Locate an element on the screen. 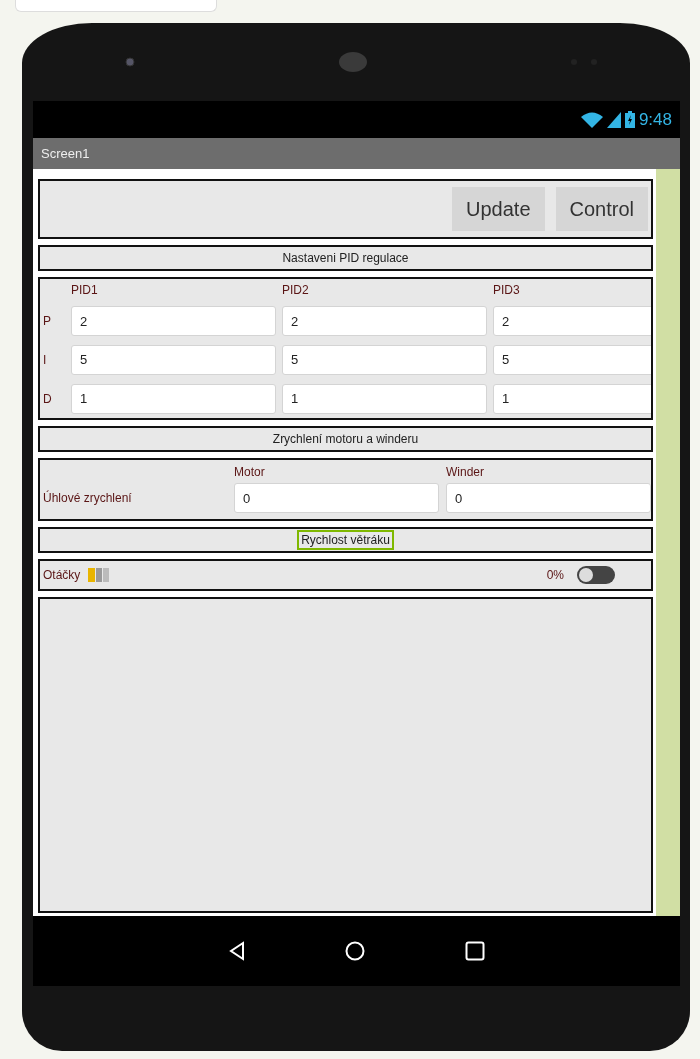  speed-label: Otáčky is located at coordinates (62, 575).